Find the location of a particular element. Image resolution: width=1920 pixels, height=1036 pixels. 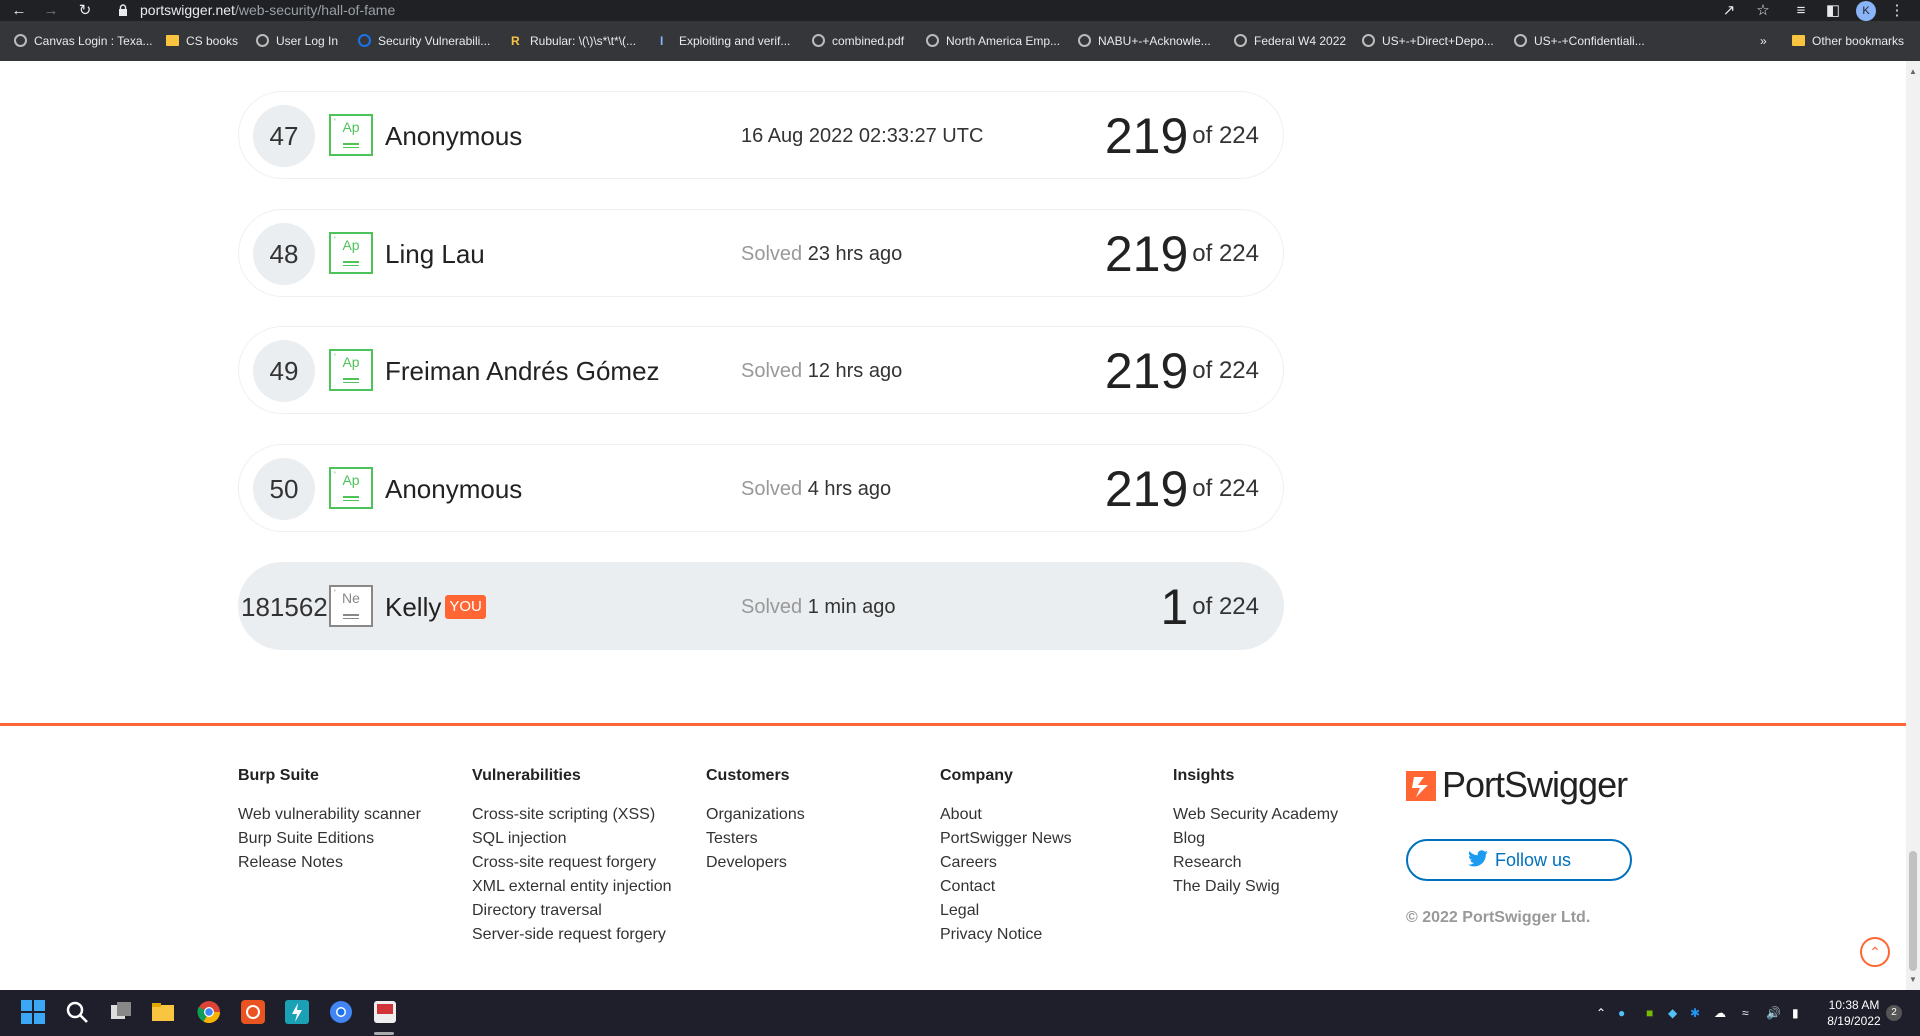

portswigger-logo-icon is located at coordinates (1421, 786).